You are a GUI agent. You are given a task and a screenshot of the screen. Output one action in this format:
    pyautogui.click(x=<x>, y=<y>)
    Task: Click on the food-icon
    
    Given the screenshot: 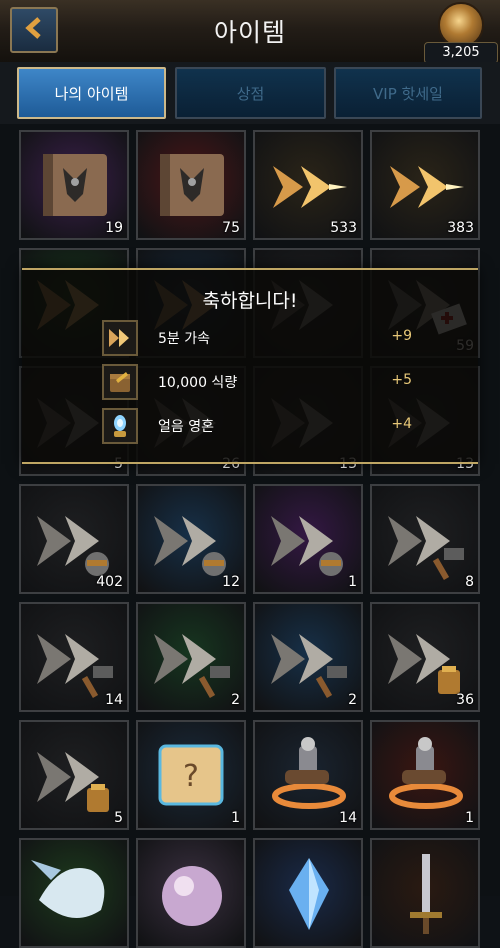 What is the action you would take?
    pyautogui.click(x=120, y=382)
    